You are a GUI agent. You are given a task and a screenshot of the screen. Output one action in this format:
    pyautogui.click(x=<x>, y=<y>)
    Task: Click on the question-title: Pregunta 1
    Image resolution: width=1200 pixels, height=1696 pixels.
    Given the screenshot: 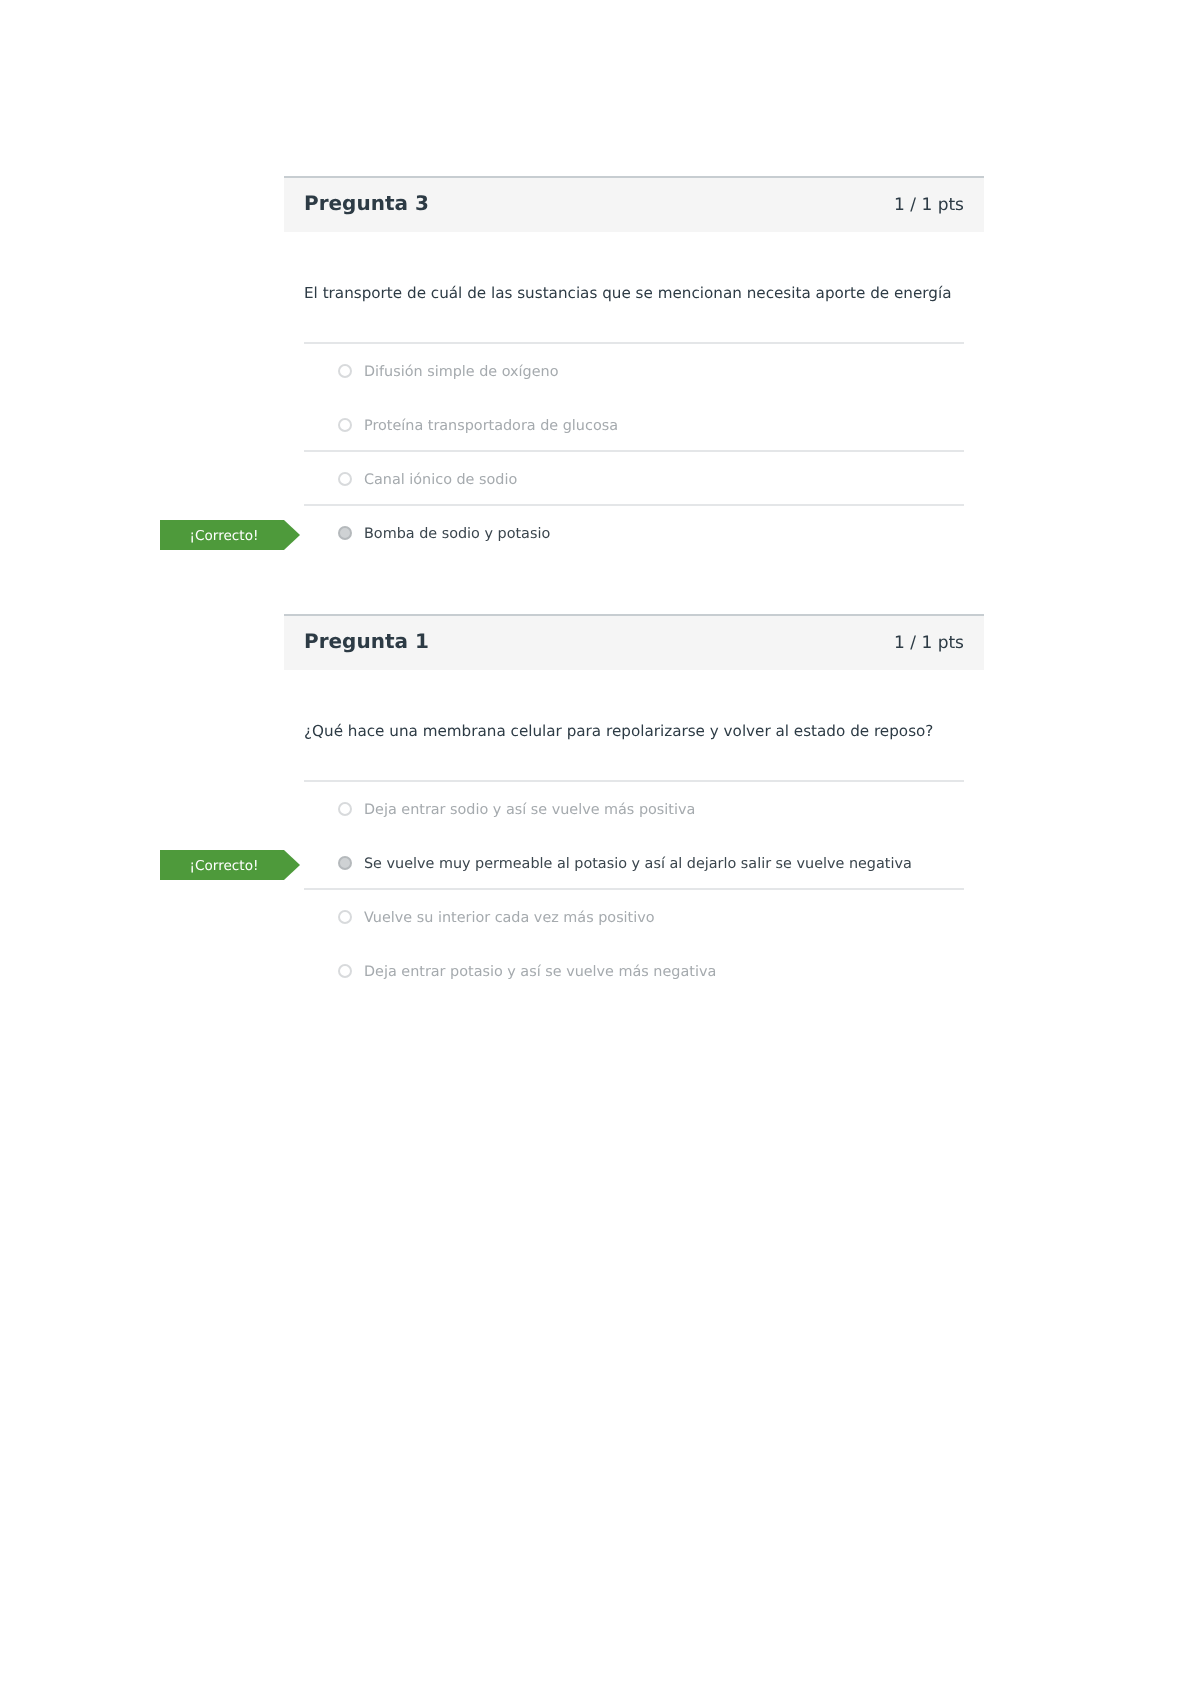 What is the action you would take?
    pyautogui.click(x=366, y=643)
    